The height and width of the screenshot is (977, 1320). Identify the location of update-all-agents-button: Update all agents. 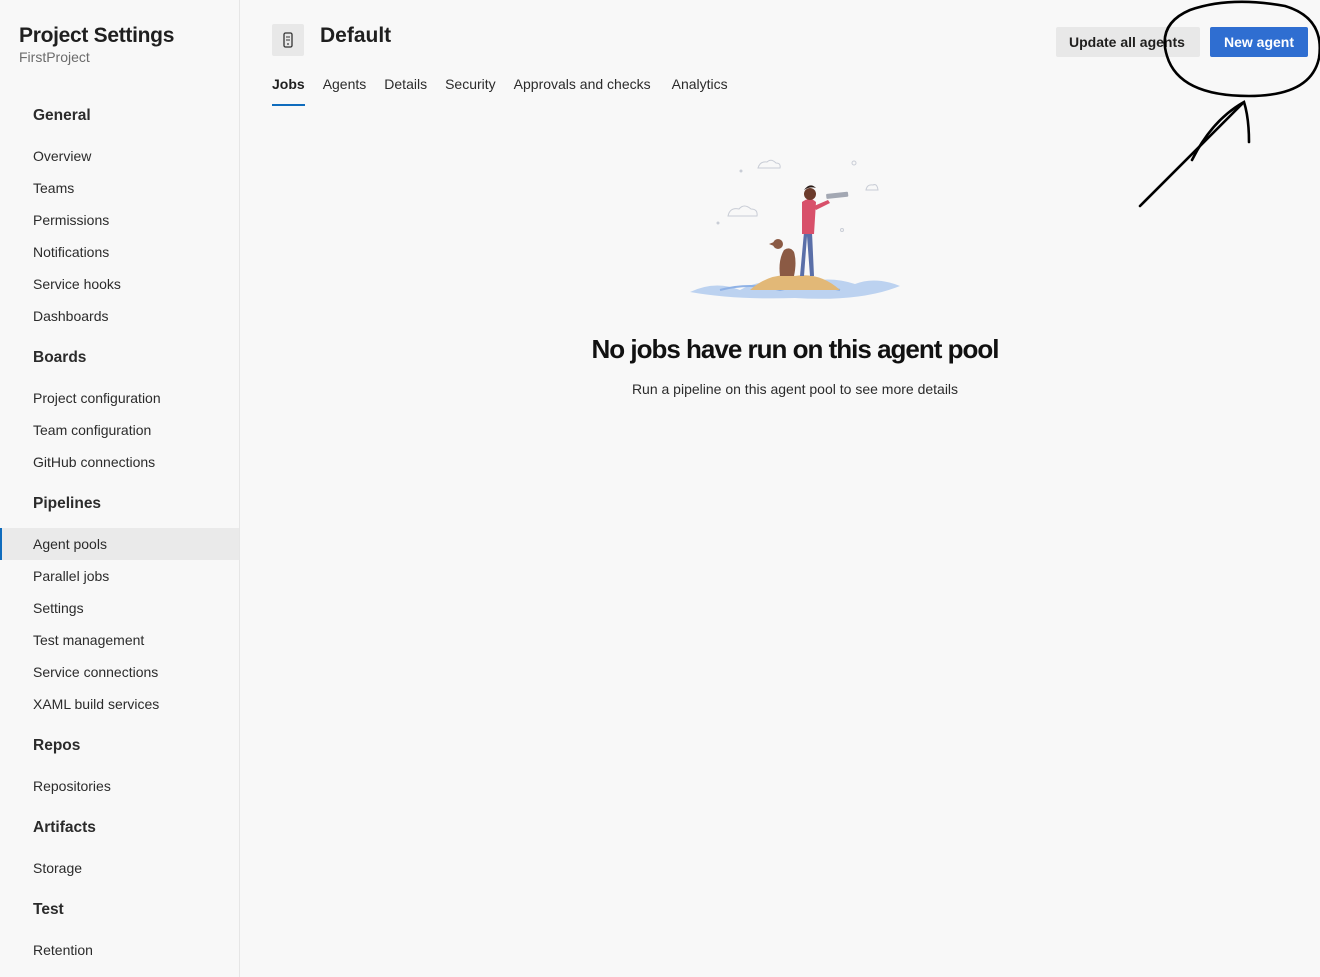
(1128, 42).